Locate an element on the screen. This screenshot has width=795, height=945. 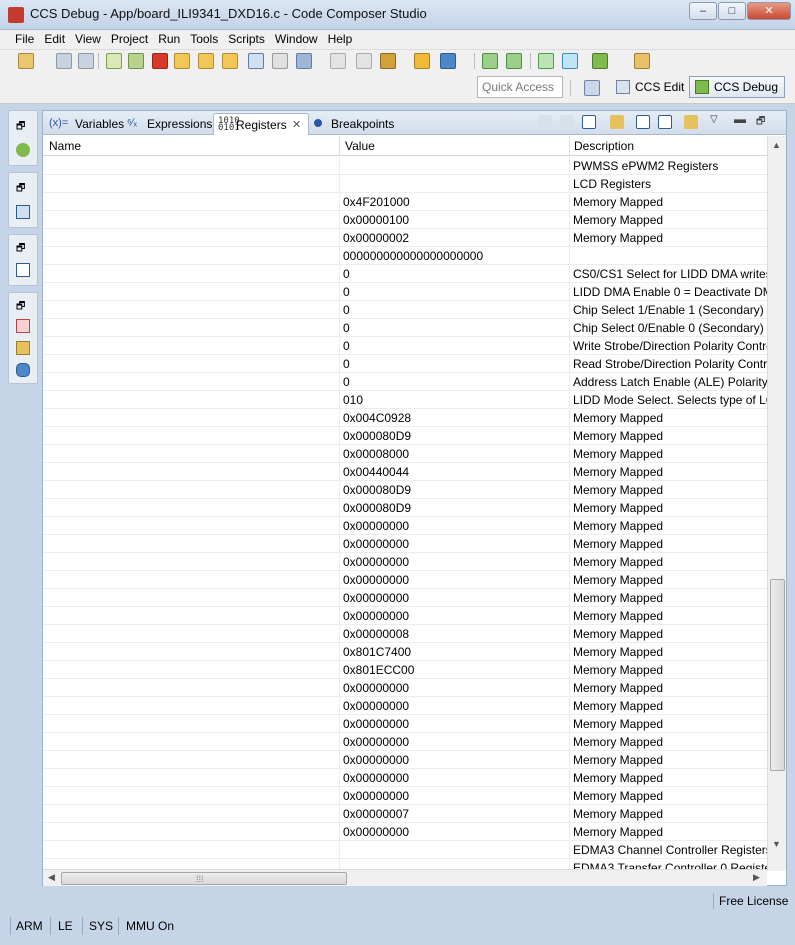
value-cell: 0x00000007 is located at coordinates (455, 814).